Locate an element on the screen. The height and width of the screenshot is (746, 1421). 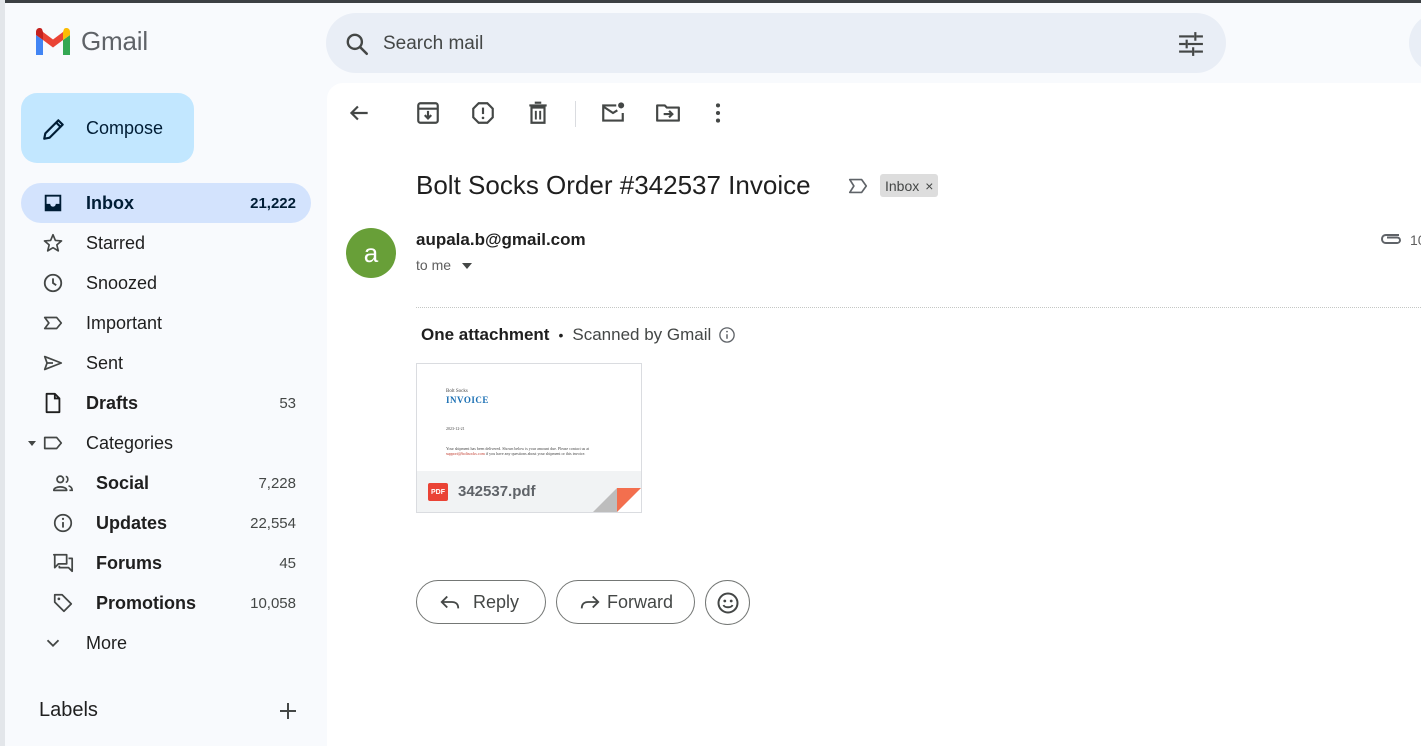
sidebar-item-label: Drafts is located at coordinates (112, 403).